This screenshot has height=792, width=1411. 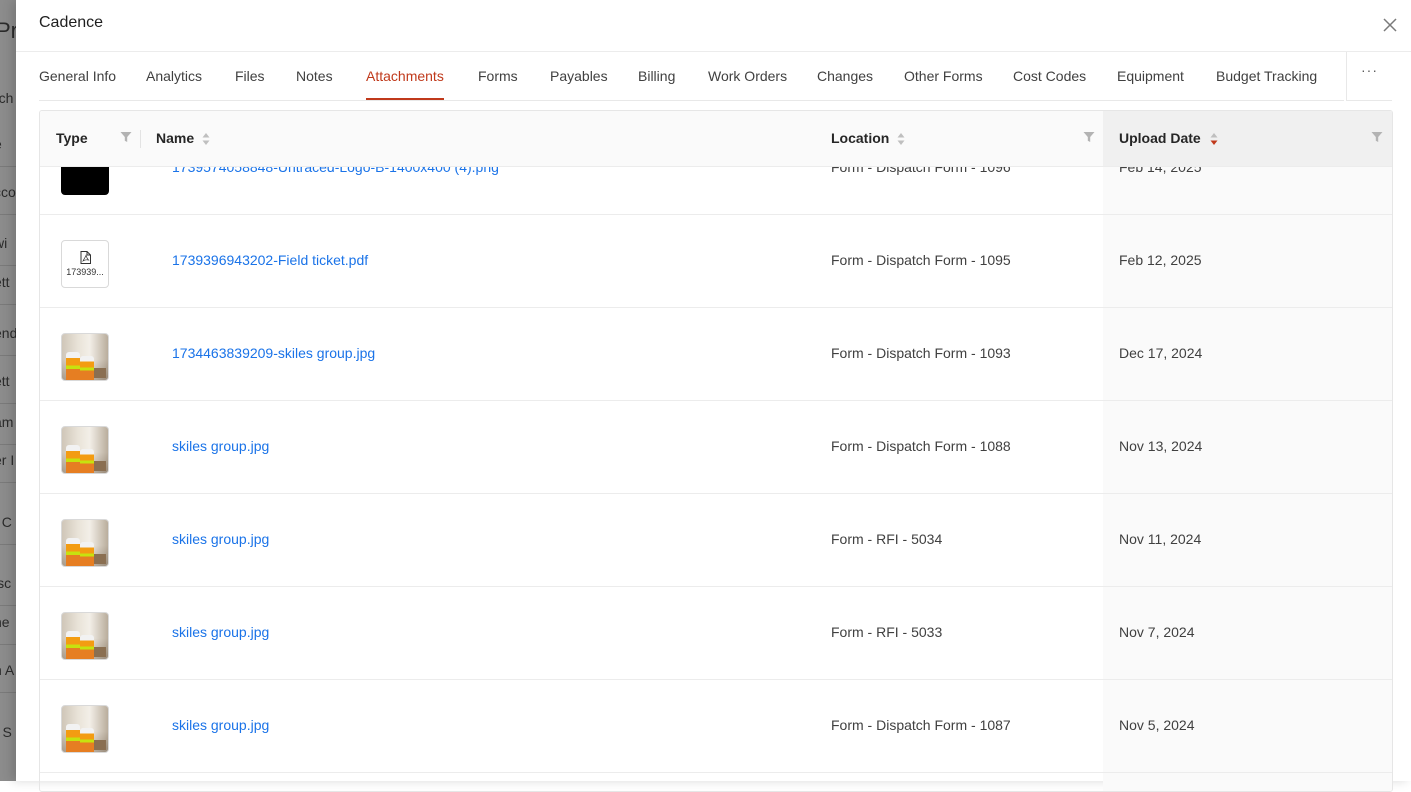 I want to click on background-page: Pr rch e cco wi ett end ett am er I t C lsc he n A r S, so click(x=8, y=390).